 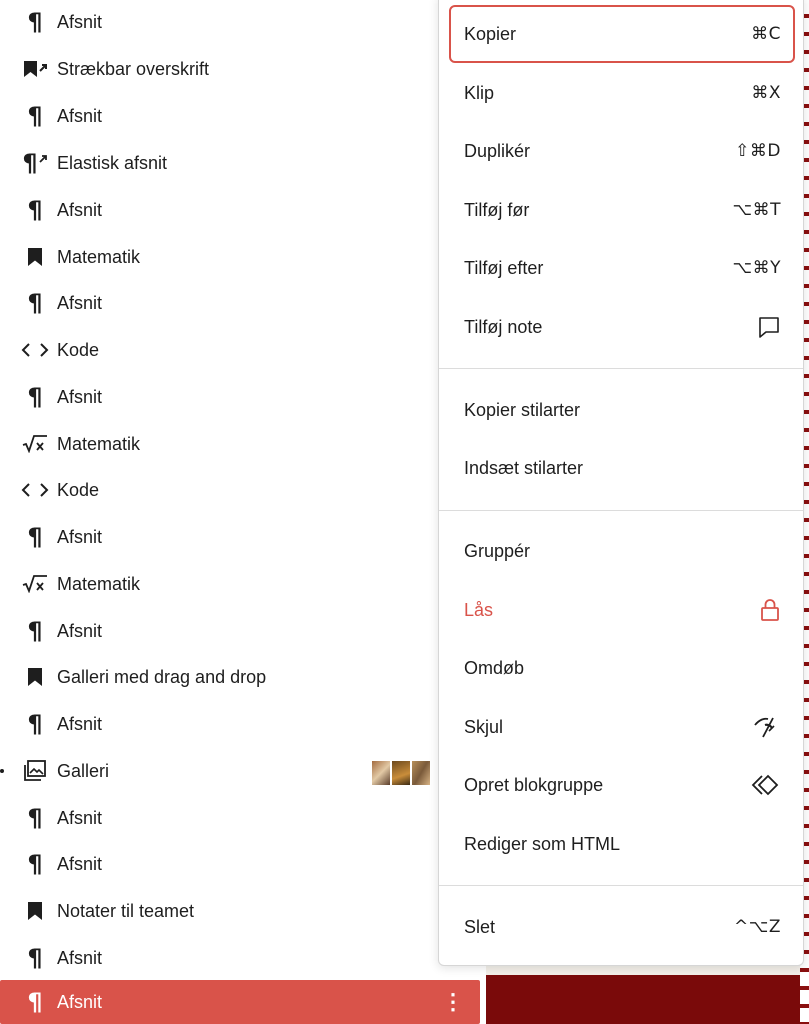 What do you see at coordinates (622, 327) in the screenshot?
I see `menu-item-add-note: Tilføj note` at bounding box center [622, 327].